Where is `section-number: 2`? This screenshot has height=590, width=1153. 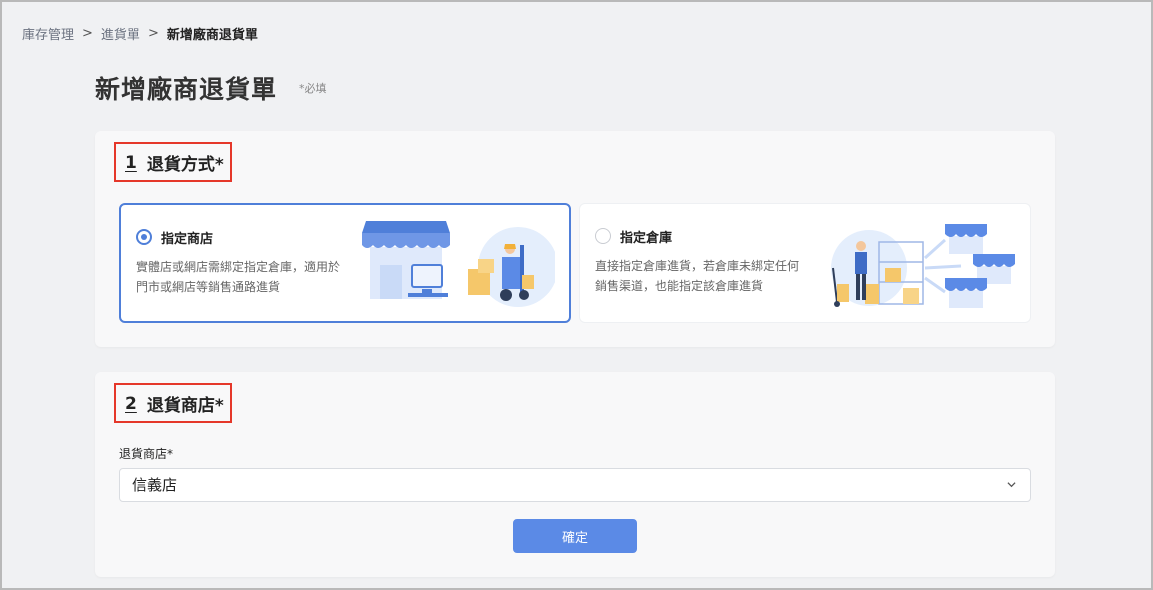
section-number: 2 is located at coordinates (131, 403).